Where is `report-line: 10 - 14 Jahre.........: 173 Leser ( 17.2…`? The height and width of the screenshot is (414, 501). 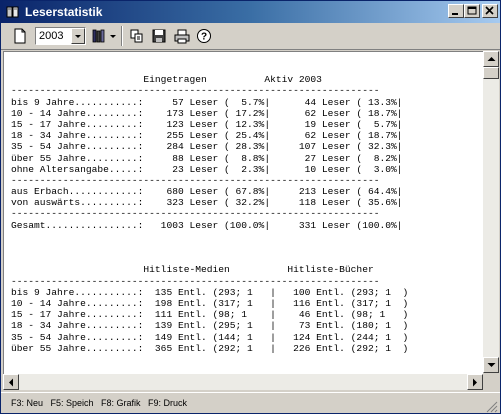
report-line: 10 - 14 Jahre.........: 173 Leser ( 17.2… is located at coordinates (207, 113).